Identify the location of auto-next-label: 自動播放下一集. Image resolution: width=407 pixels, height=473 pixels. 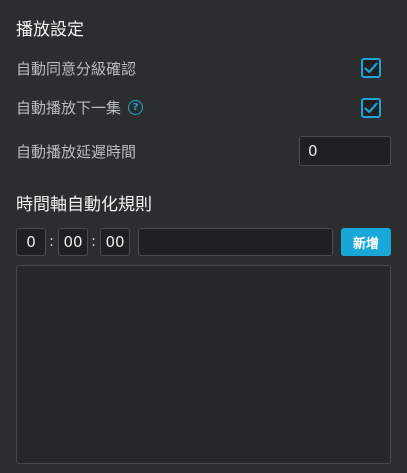
(69, 108).